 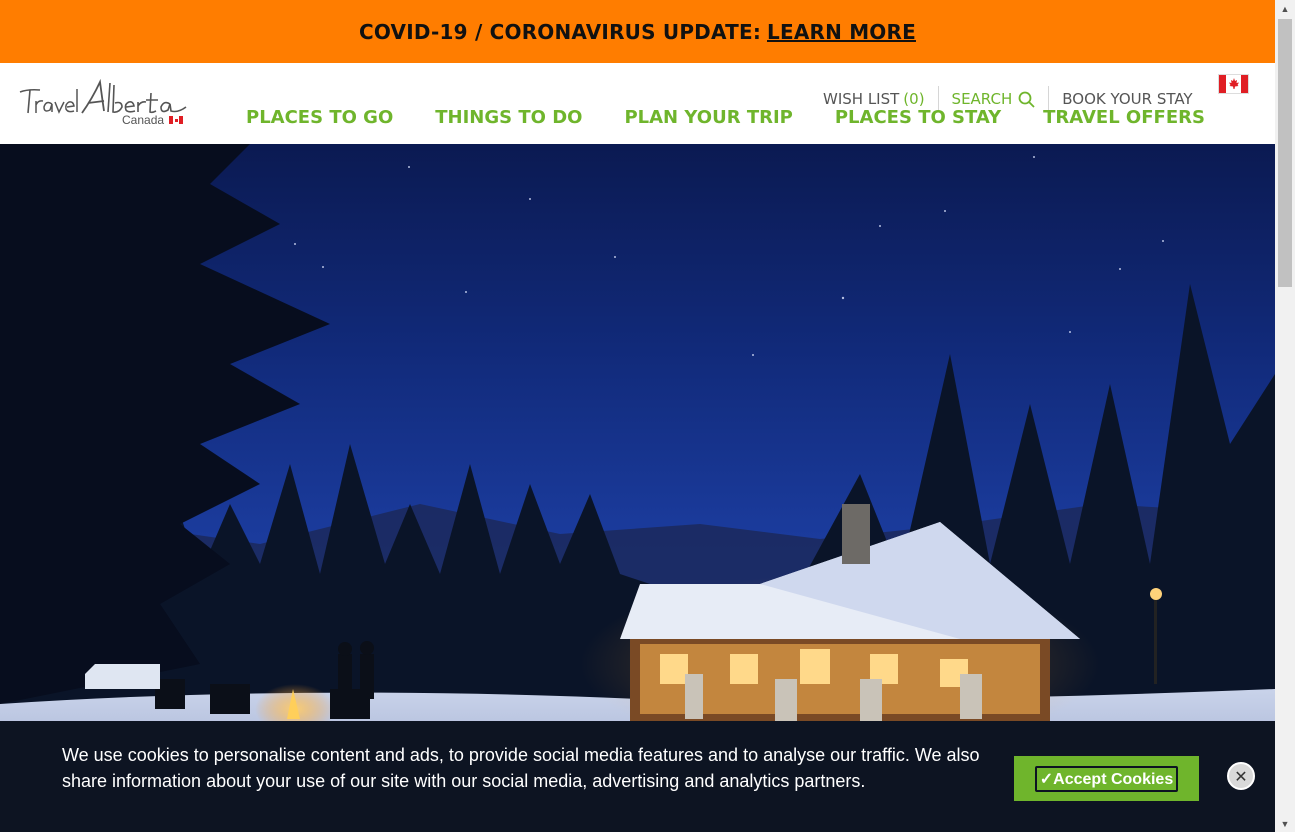 I want to click on page-scrollbar: ▲ ▼, so click(x=1285, y=416).